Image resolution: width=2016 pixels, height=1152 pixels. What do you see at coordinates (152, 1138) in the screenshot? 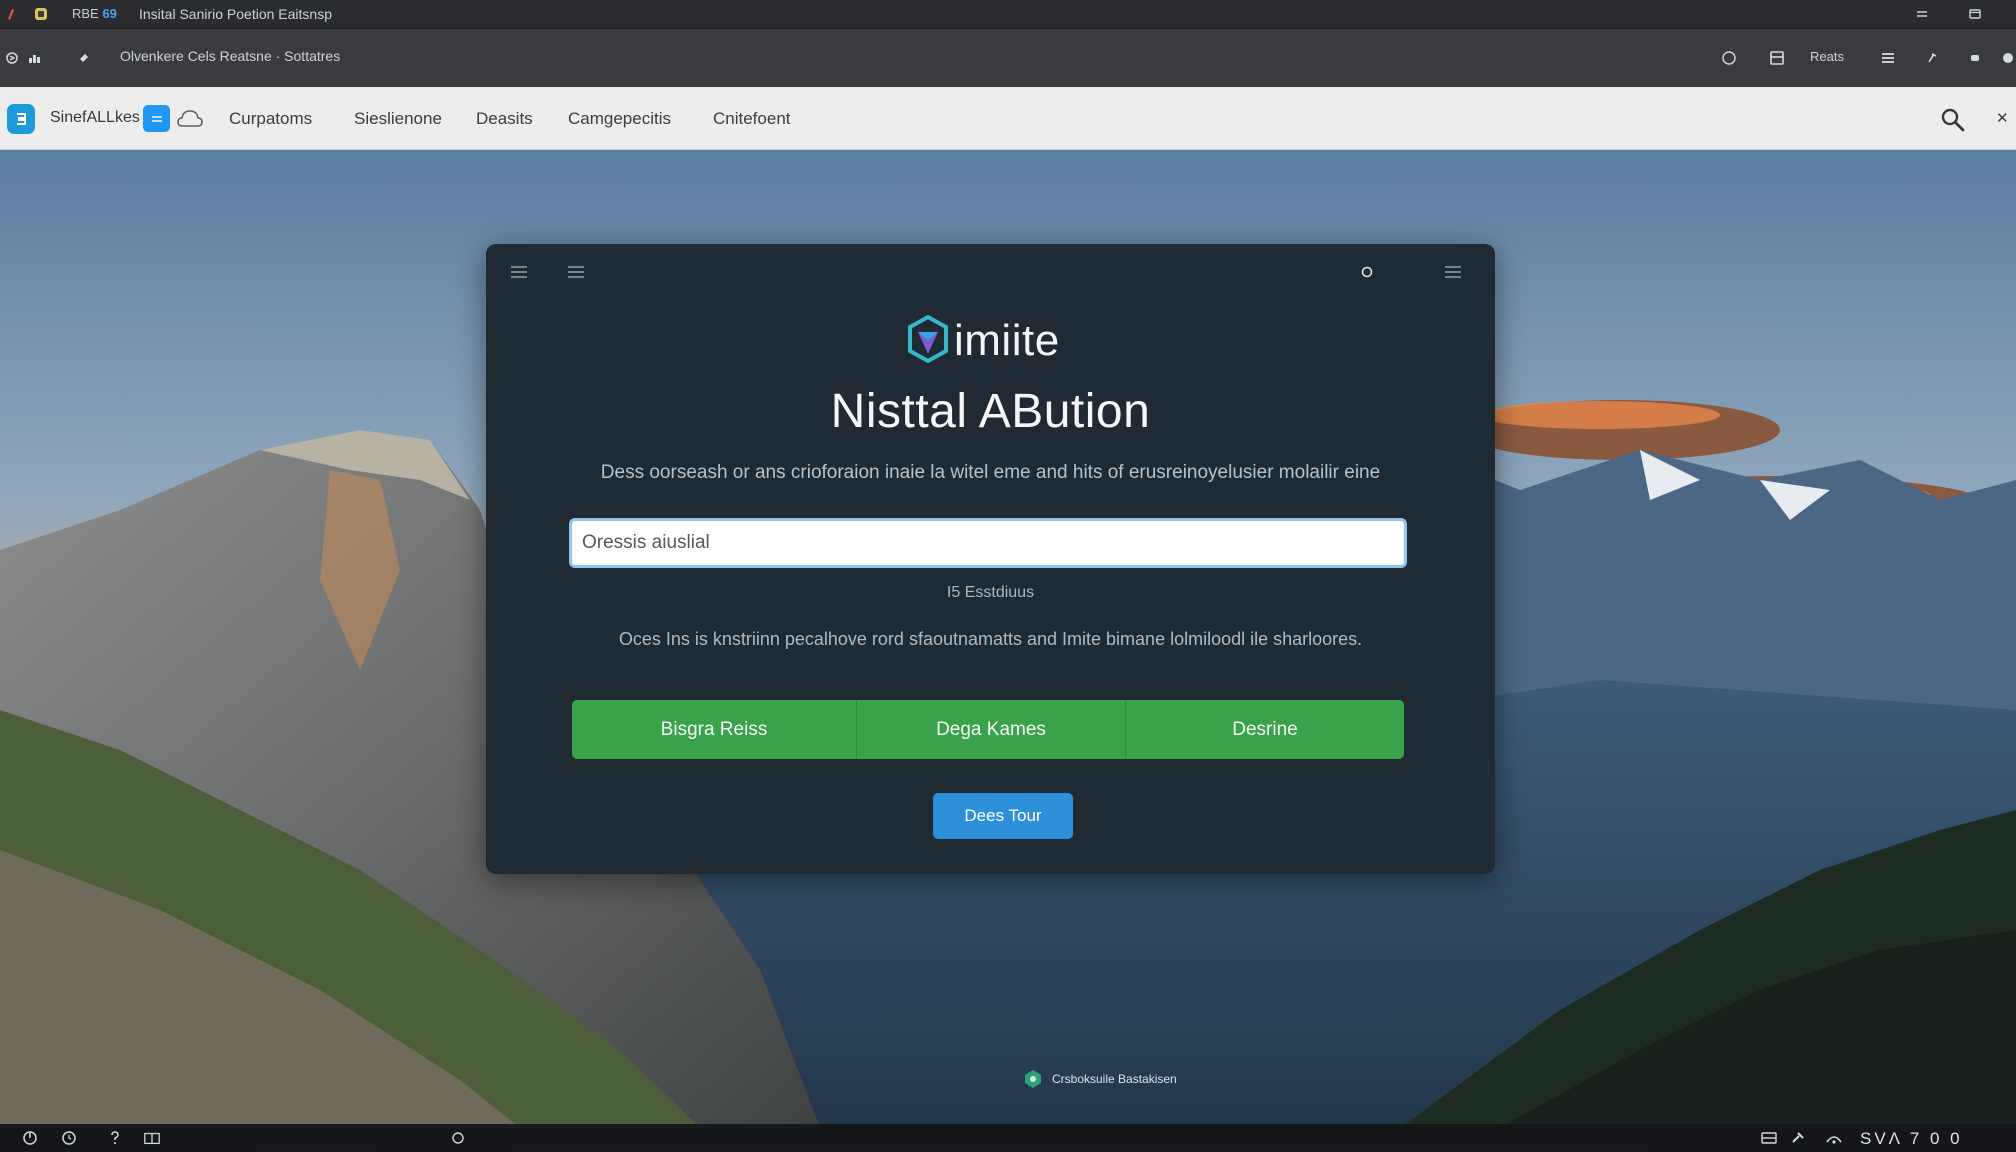
I see `book-icon` at bounding box center [152, 1138].